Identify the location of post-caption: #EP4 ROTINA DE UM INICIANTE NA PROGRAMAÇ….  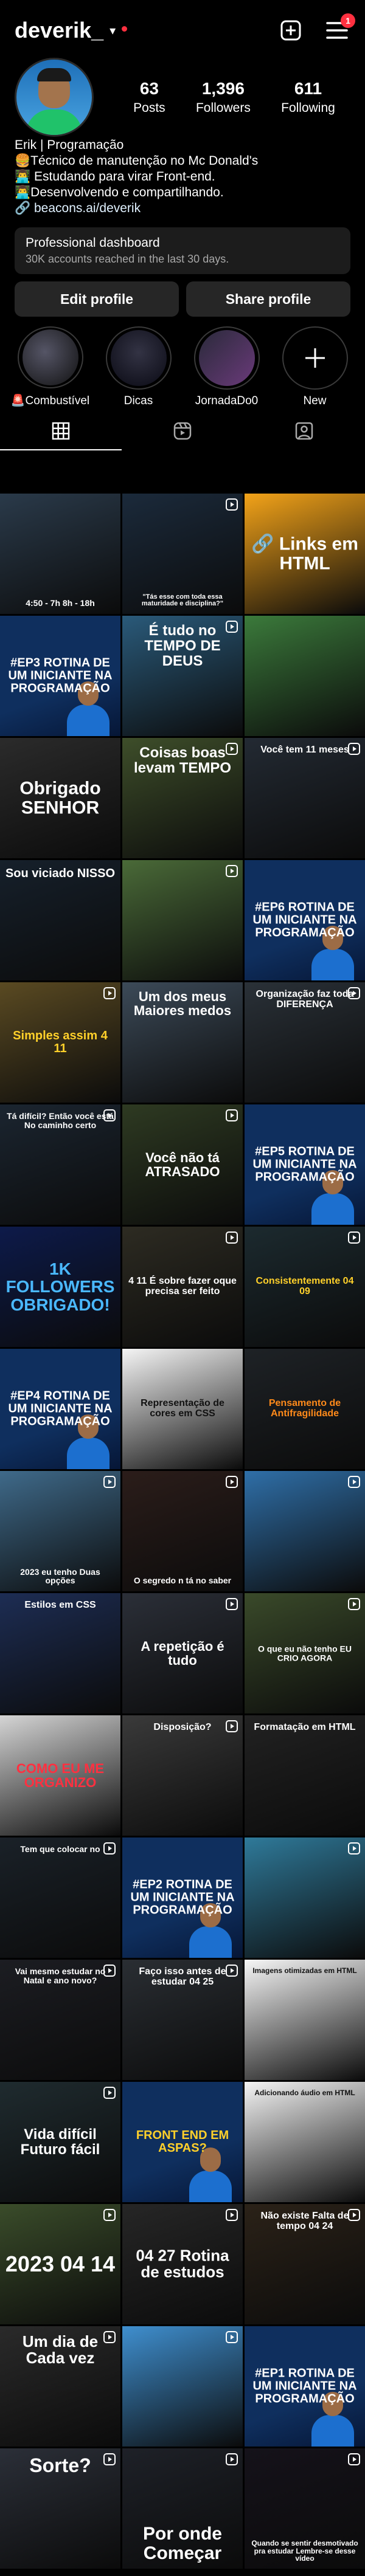
(60, 1408).